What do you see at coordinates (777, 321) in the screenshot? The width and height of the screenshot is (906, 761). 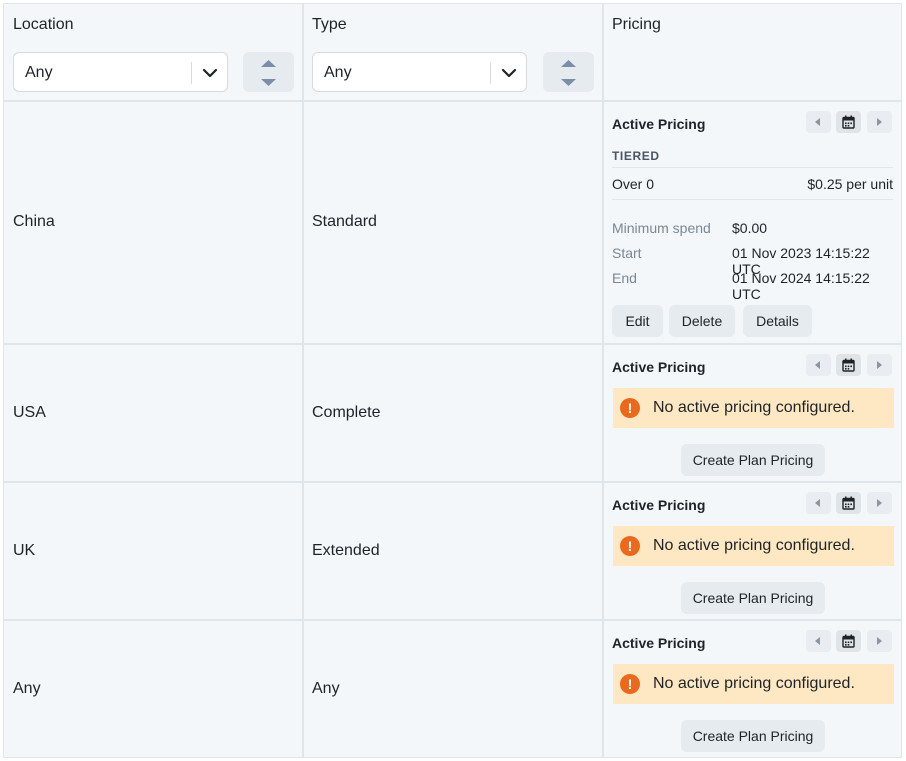 I see `details-button: Details` at bounding box center [777, 321].